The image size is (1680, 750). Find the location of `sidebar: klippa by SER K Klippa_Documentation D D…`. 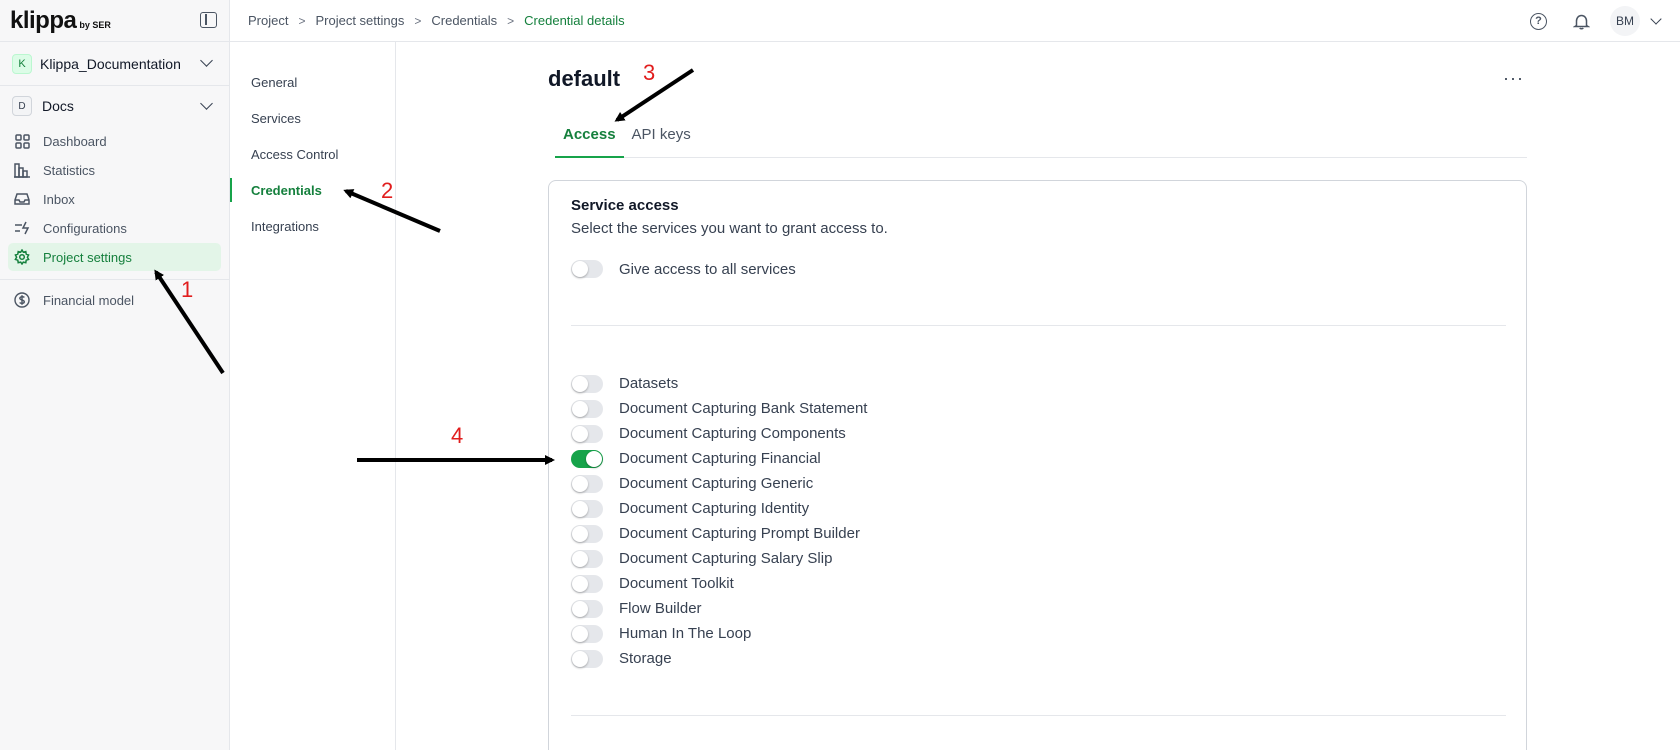

sidebar: klippa by SER K Klippa_Documentation D D… is located at coordinates (115, 375).